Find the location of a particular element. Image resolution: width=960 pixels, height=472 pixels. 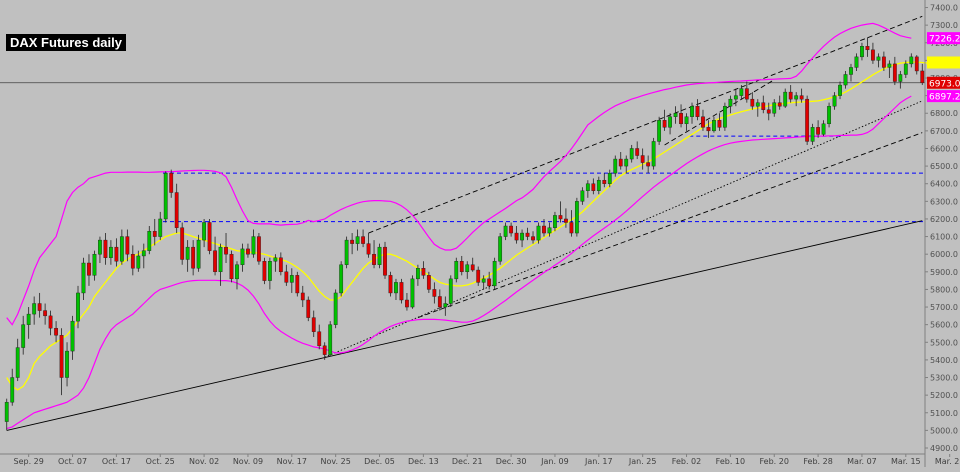

x-tick-label: Jan. 17 is located at coordinates (598, 461).